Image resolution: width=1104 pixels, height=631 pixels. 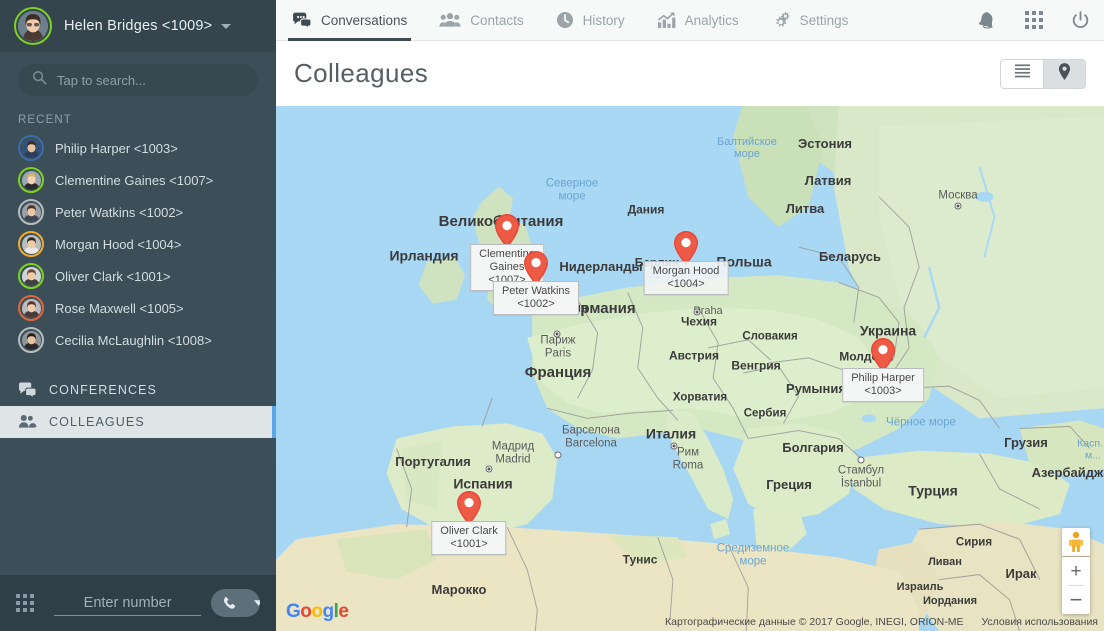 I want to click on contact-name: Oliver Clark <1001>, so click(x=113, y=276).